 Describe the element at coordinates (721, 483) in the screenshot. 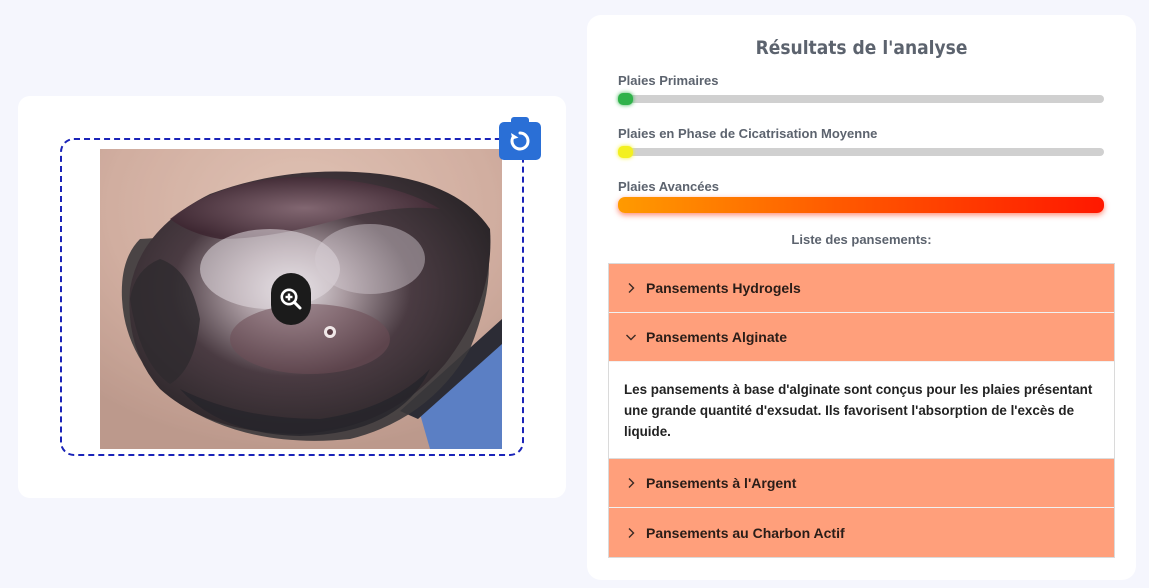

I see `accordion-item-label: Pansements à l'Argent` at that location.